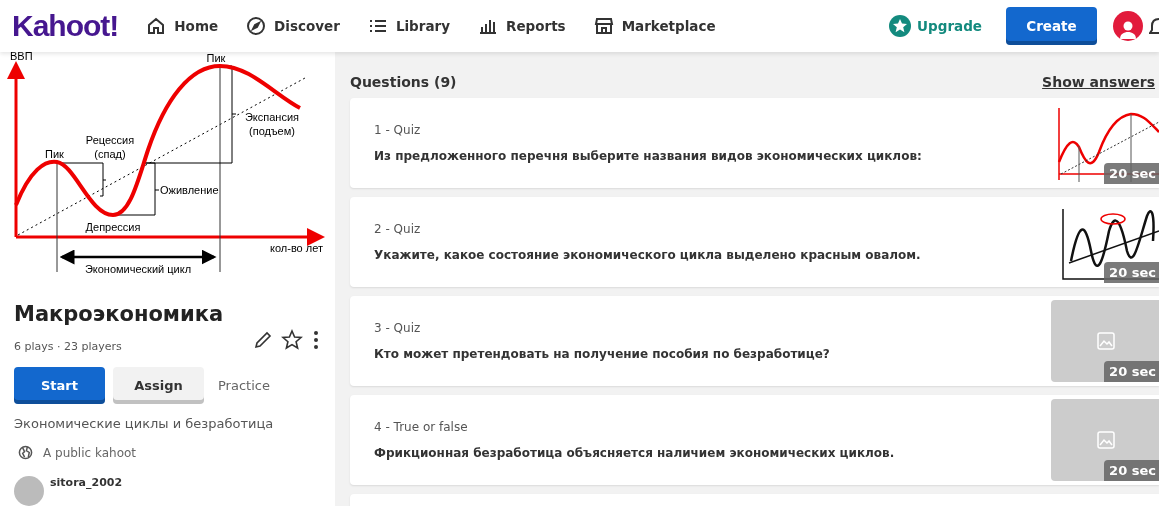 This screenshot has height=506, width=1159. I want to click on question-text: Кто может претендовать на получение пособия по безработице?, so click(602, 354).